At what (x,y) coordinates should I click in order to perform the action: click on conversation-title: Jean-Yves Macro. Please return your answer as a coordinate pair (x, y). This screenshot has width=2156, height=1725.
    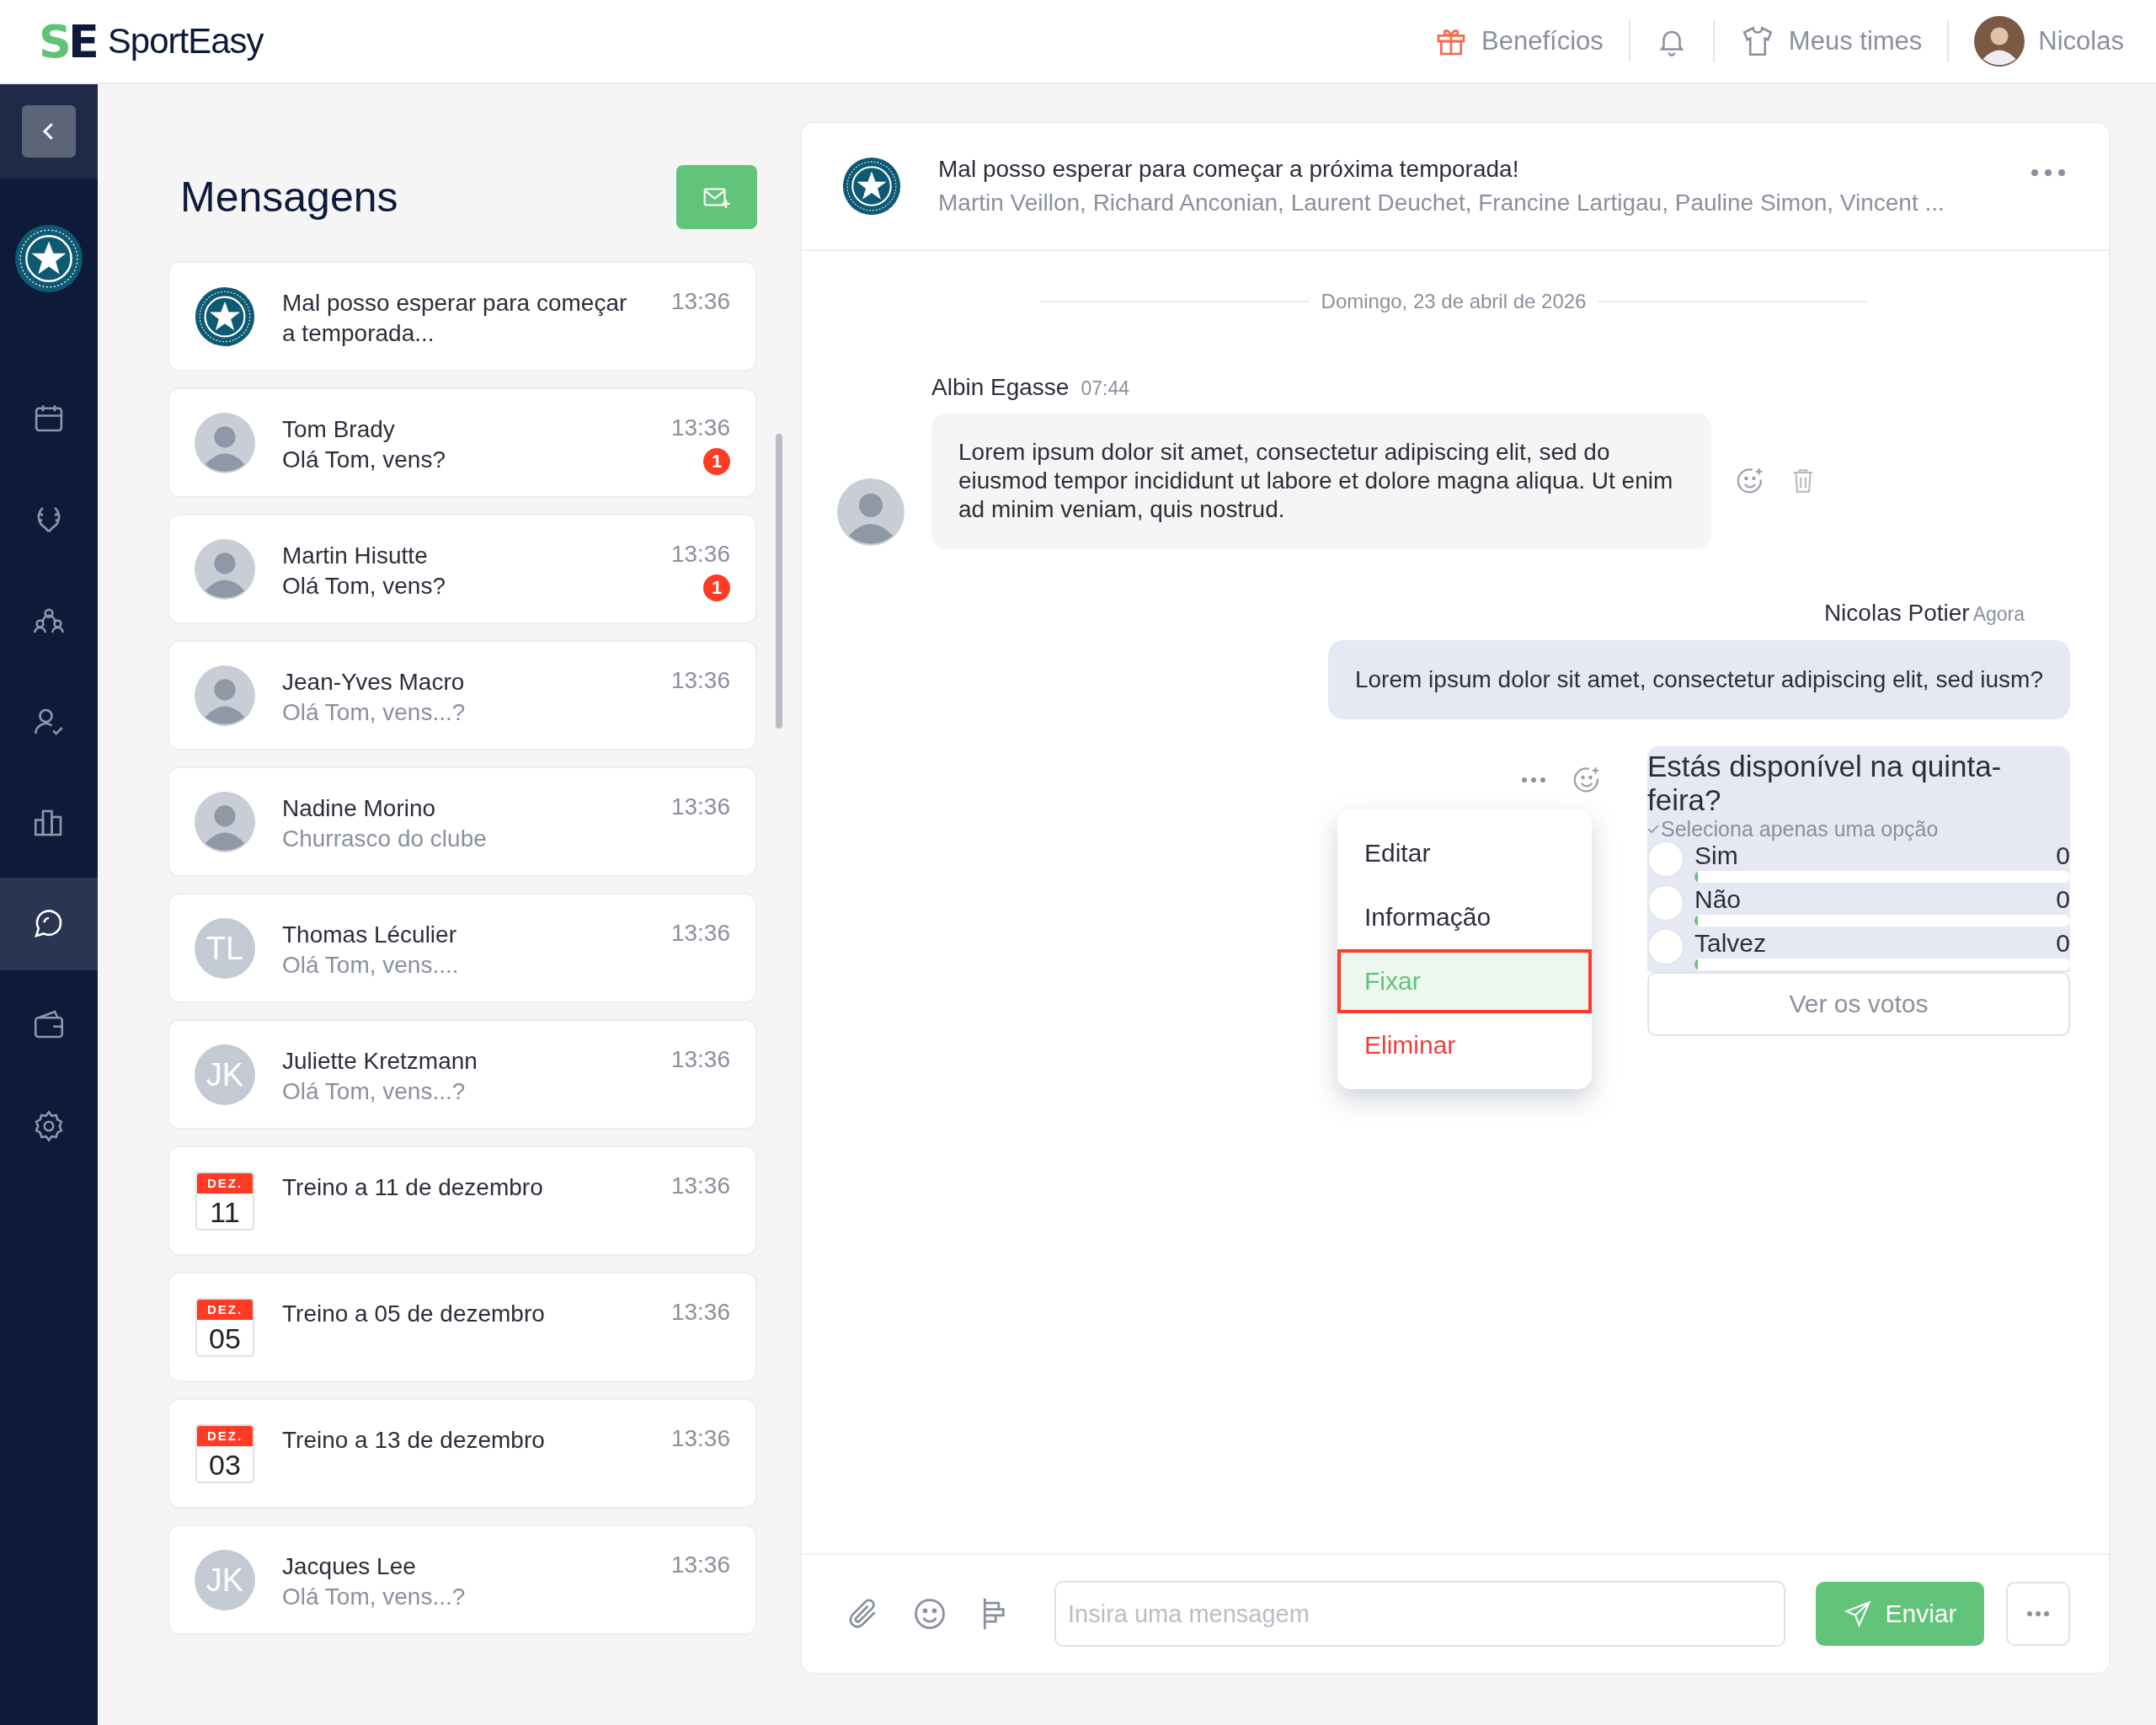
    Looking at the image, I should click on (374, 682).